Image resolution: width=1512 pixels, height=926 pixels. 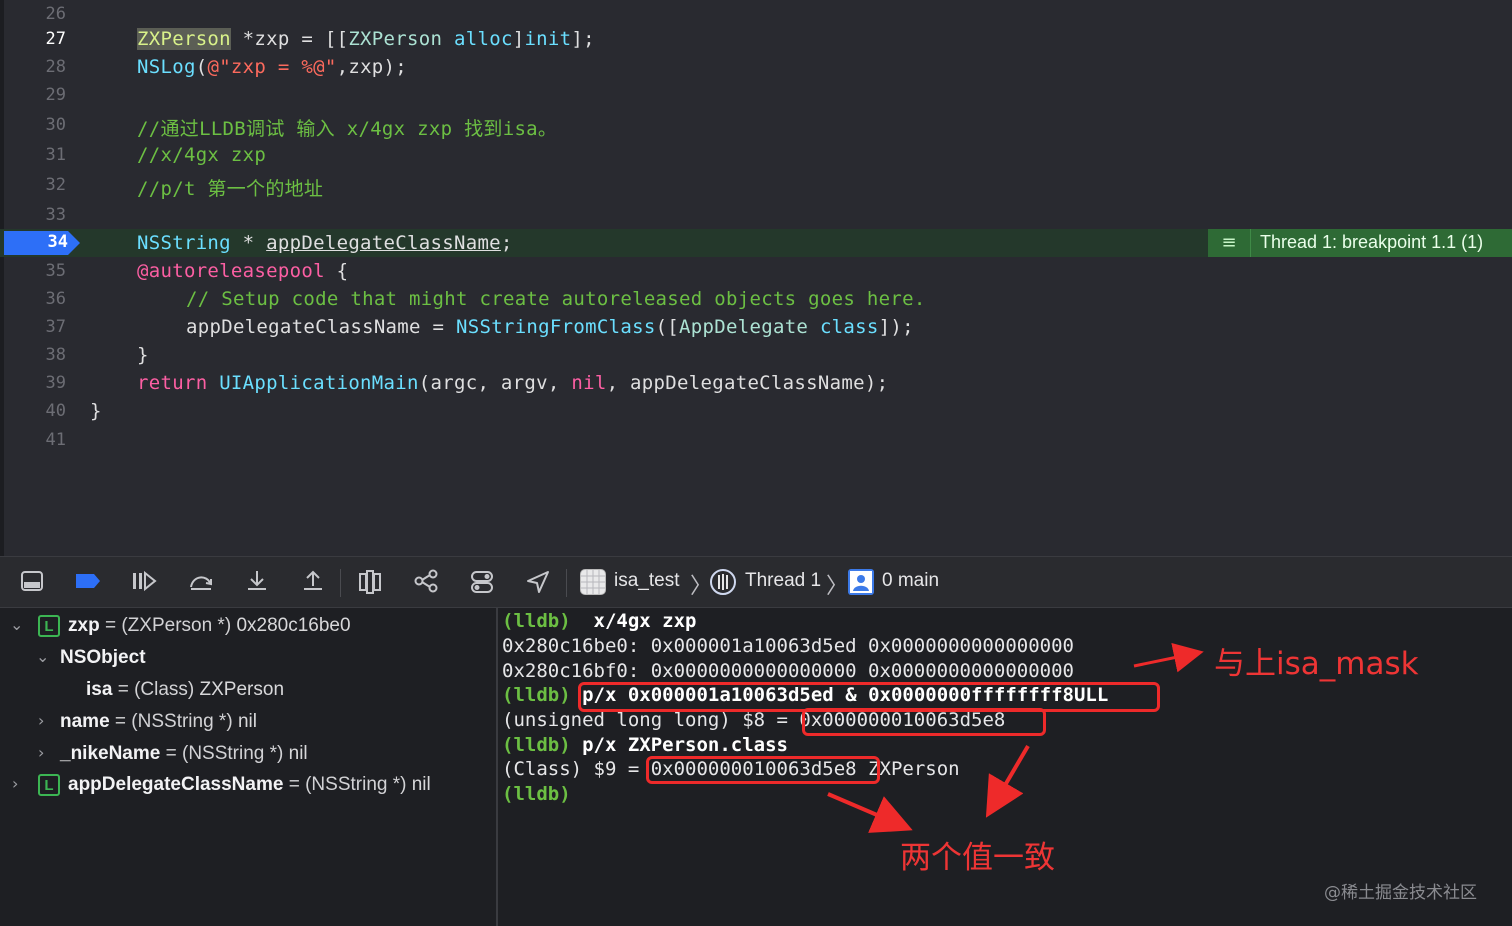 I want to click on line-number: 40, so click(x=55, y=411).